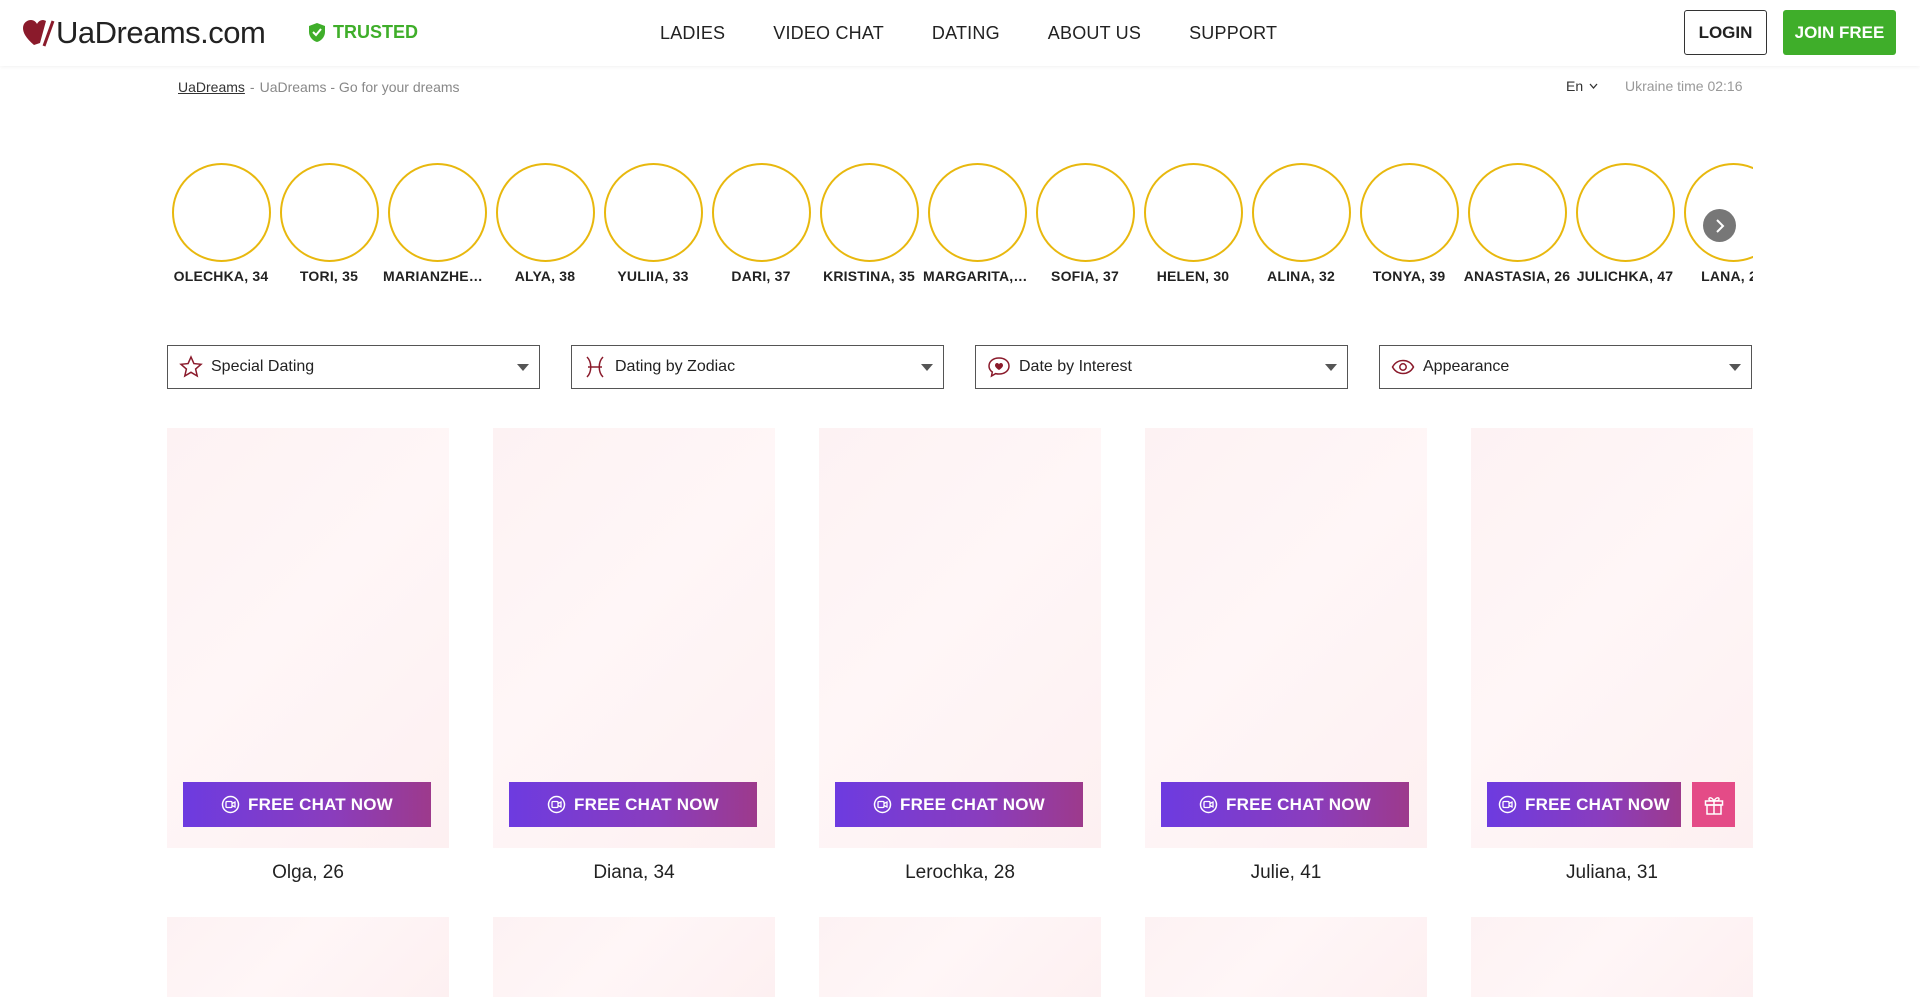 The image size is (1920, 997). I want to click on join-free-button: JOIN FREE, so click(1839, 32).